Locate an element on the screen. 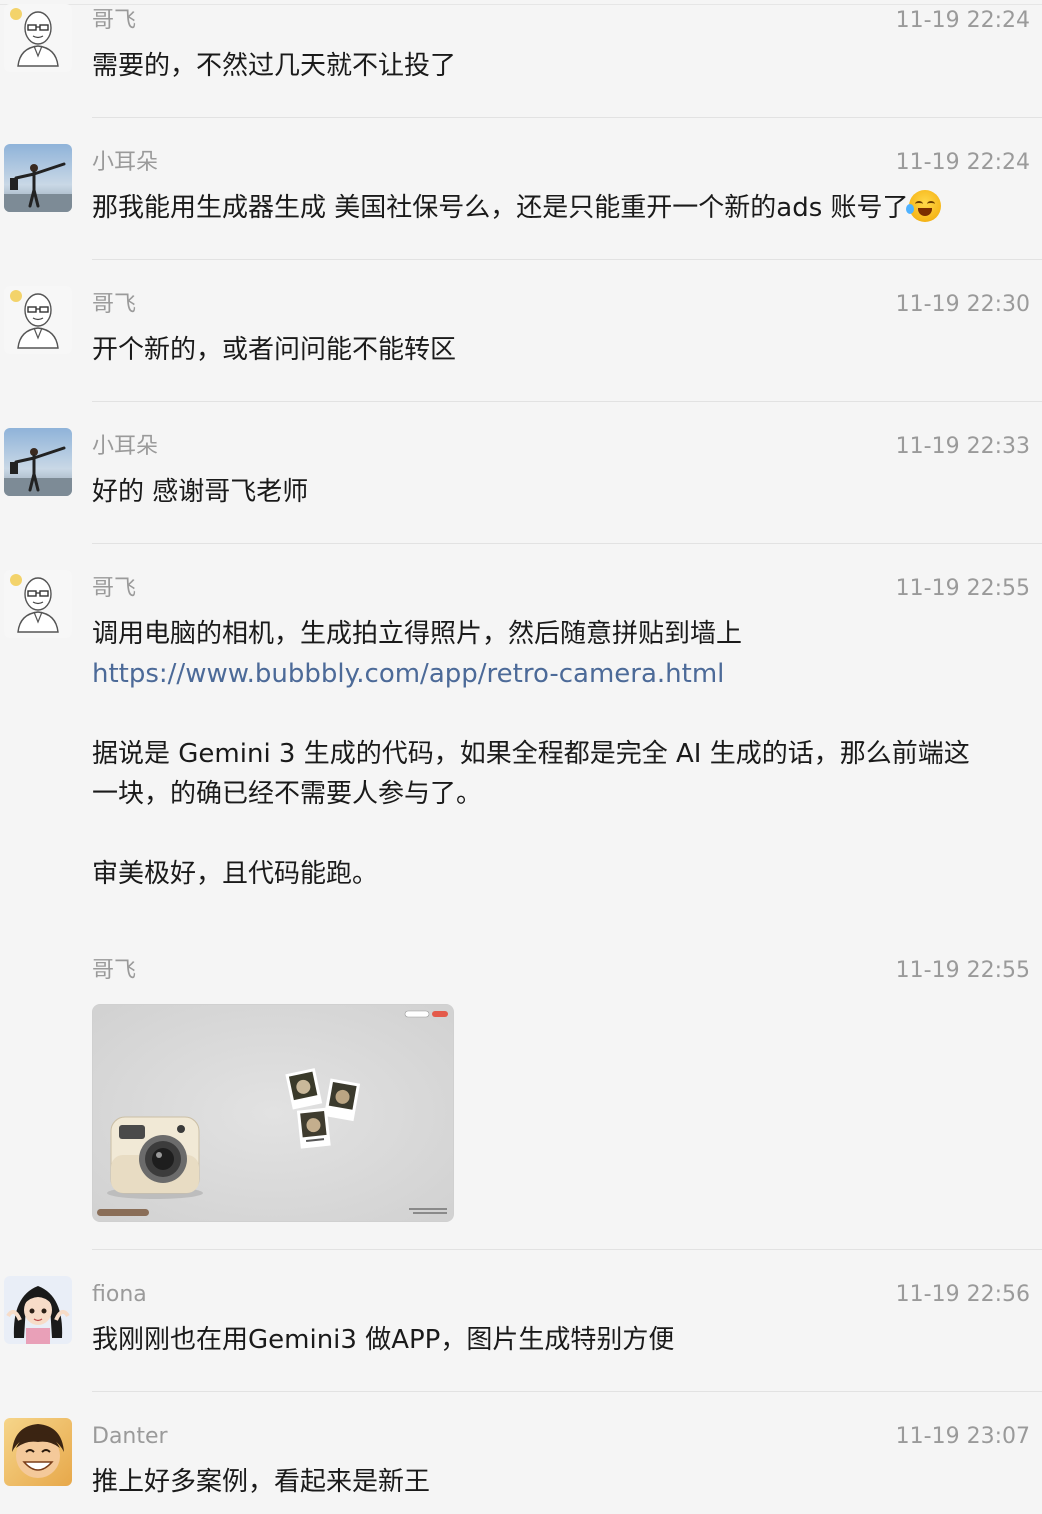  retro-camera-app-screenshot-icon is located at coordinates (273, 1113).